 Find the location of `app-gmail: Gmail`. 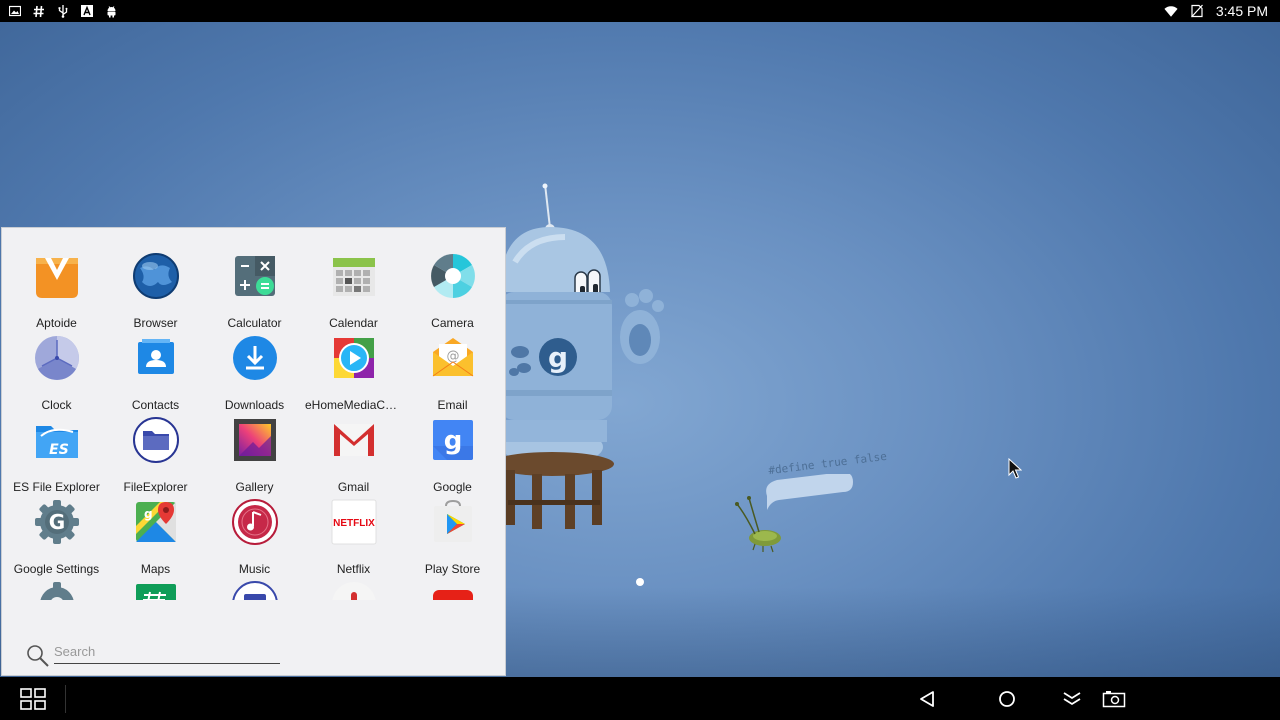

app-gmail: Gmail is located at coordinates (353, 457).